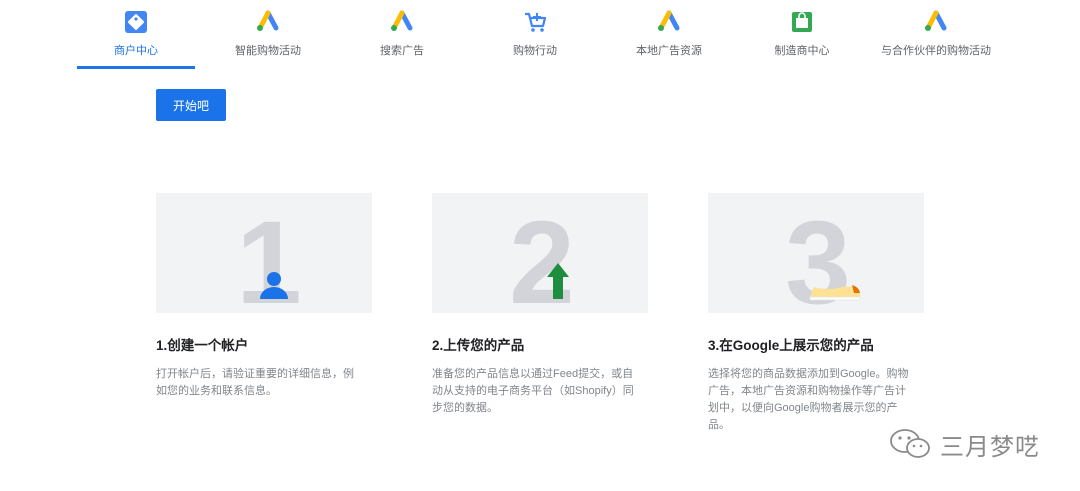 The height and width of the screenshot is (491, 1080). I want to click on nav-item-search-ads: 搜索广告, so click(402, 36).